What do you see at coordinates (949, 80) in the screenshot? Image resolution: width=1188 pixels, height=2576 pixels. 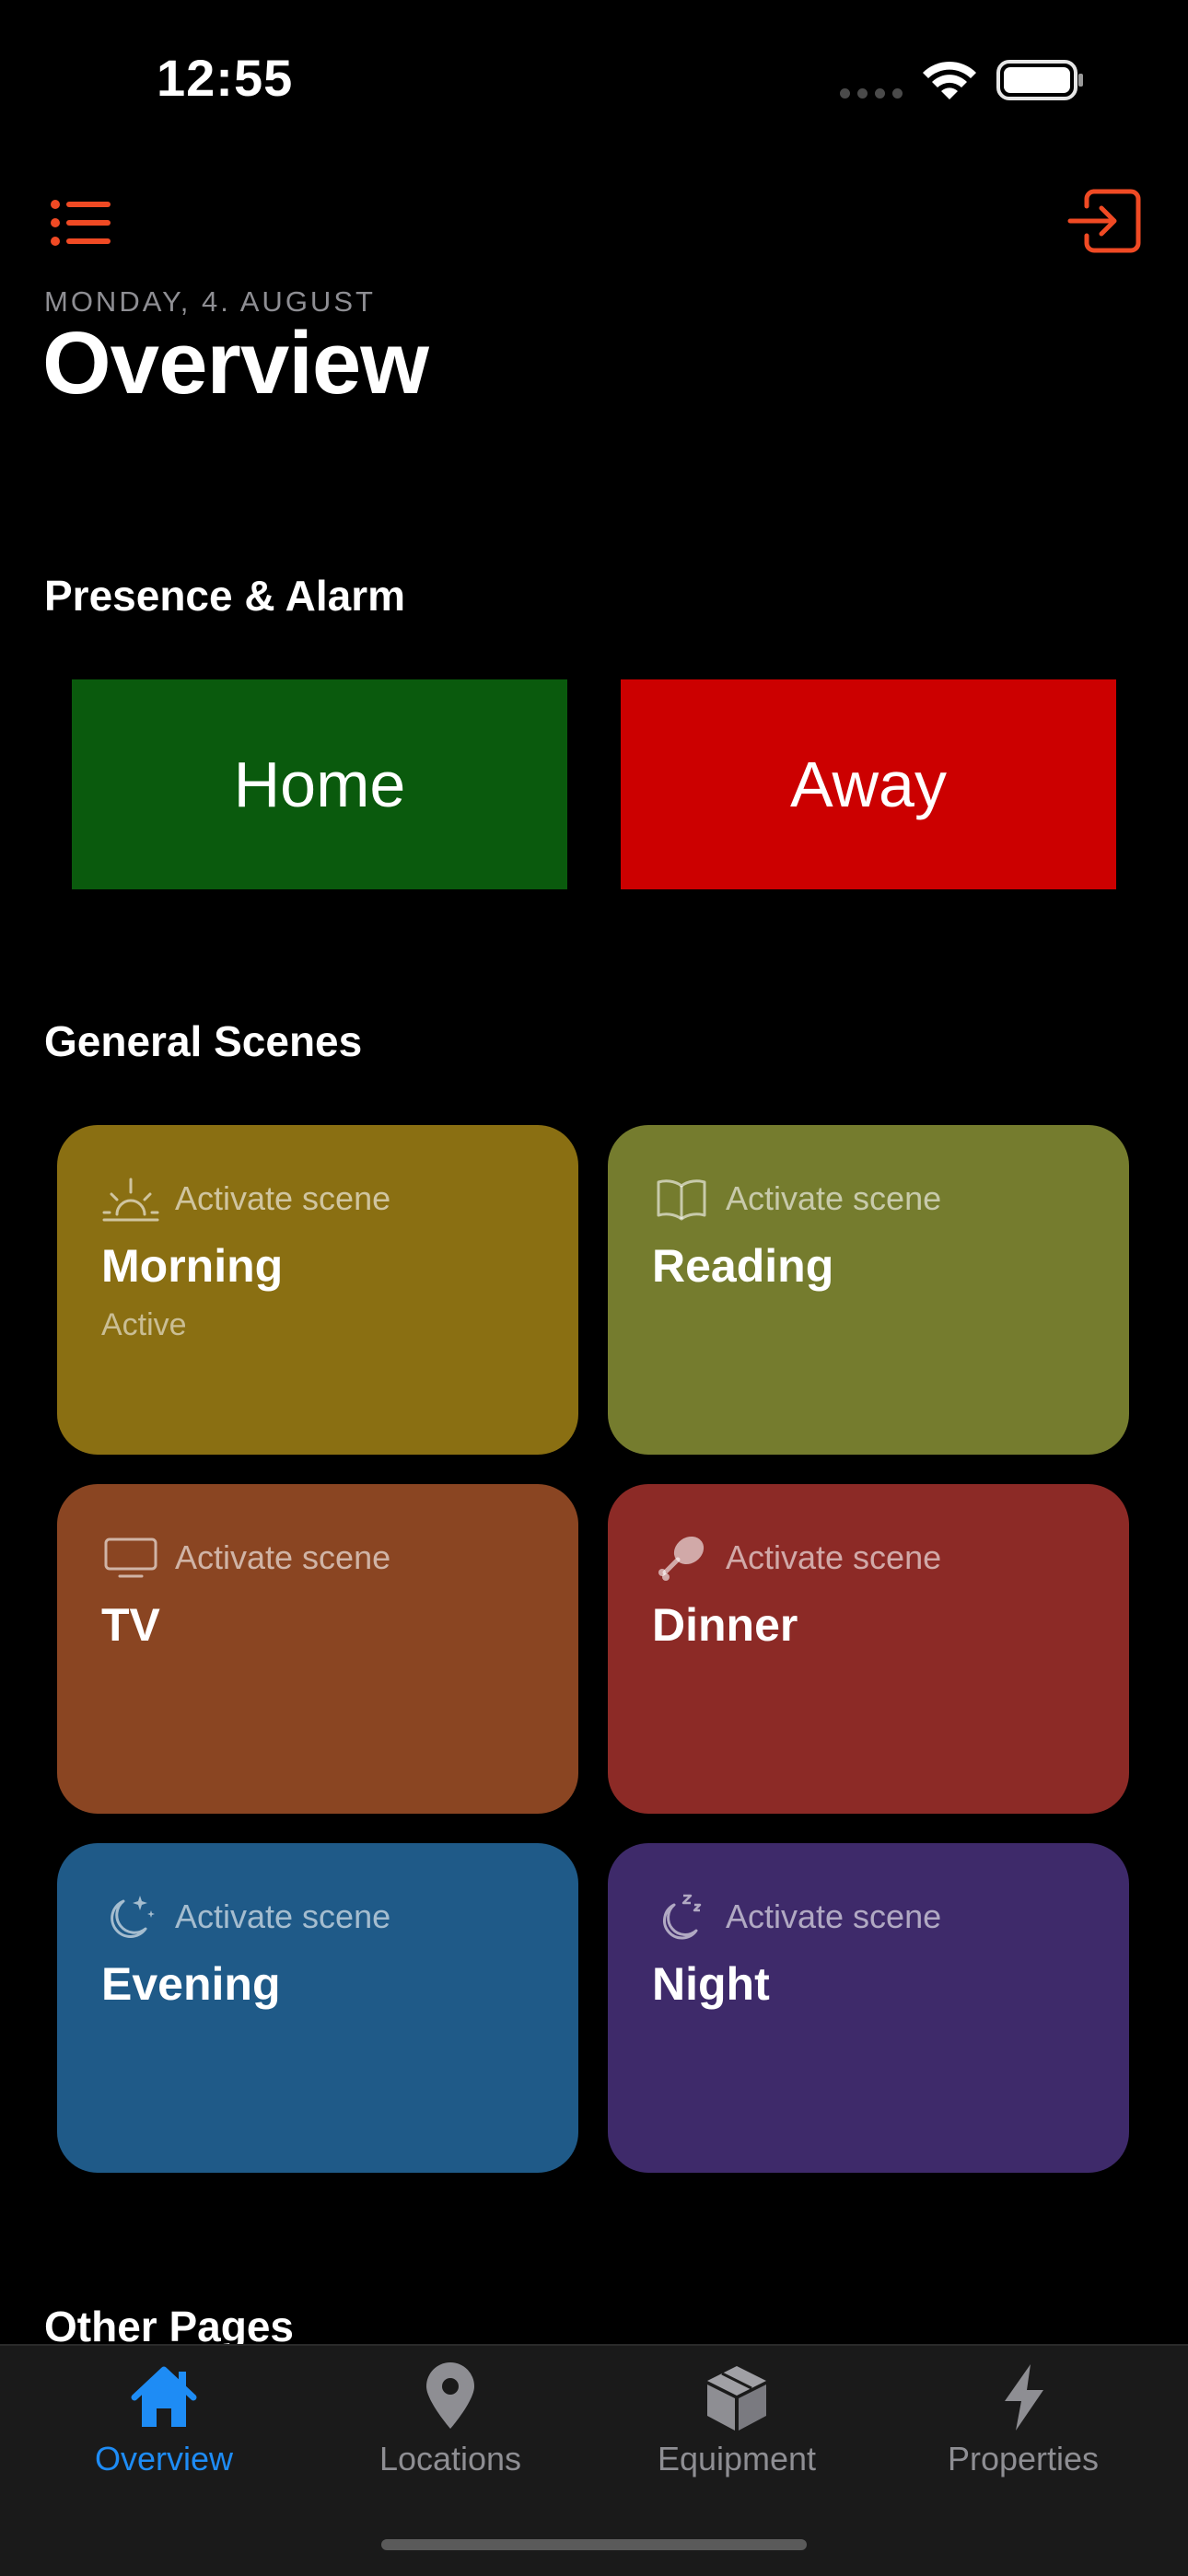 I see `wifi-icon` at bounding box center [949, 80].